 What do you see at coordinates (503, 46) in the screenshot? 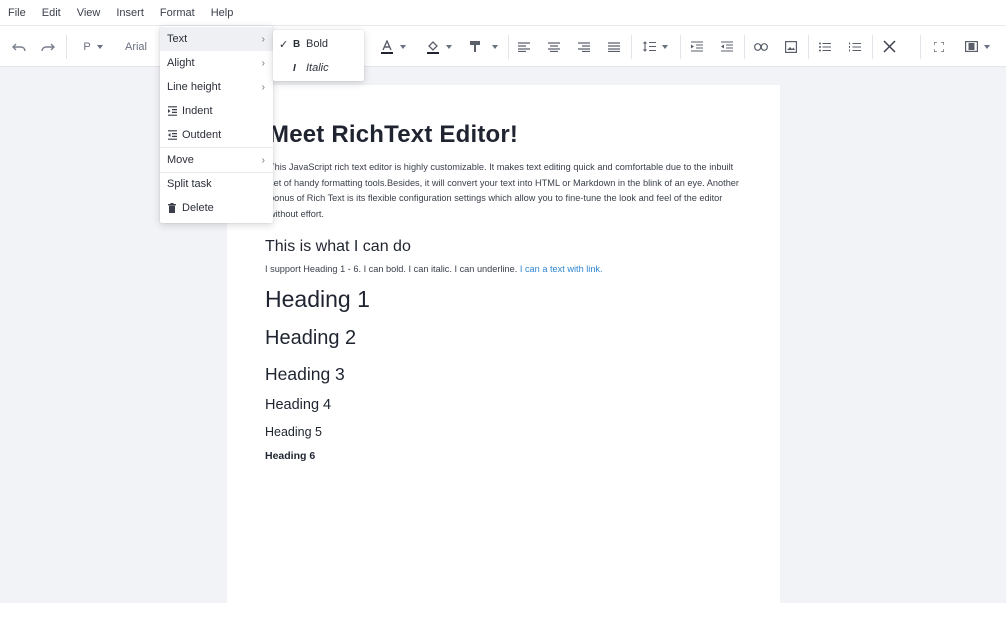
I see `toolbar: P Arial` at bounding box center [503, 46].